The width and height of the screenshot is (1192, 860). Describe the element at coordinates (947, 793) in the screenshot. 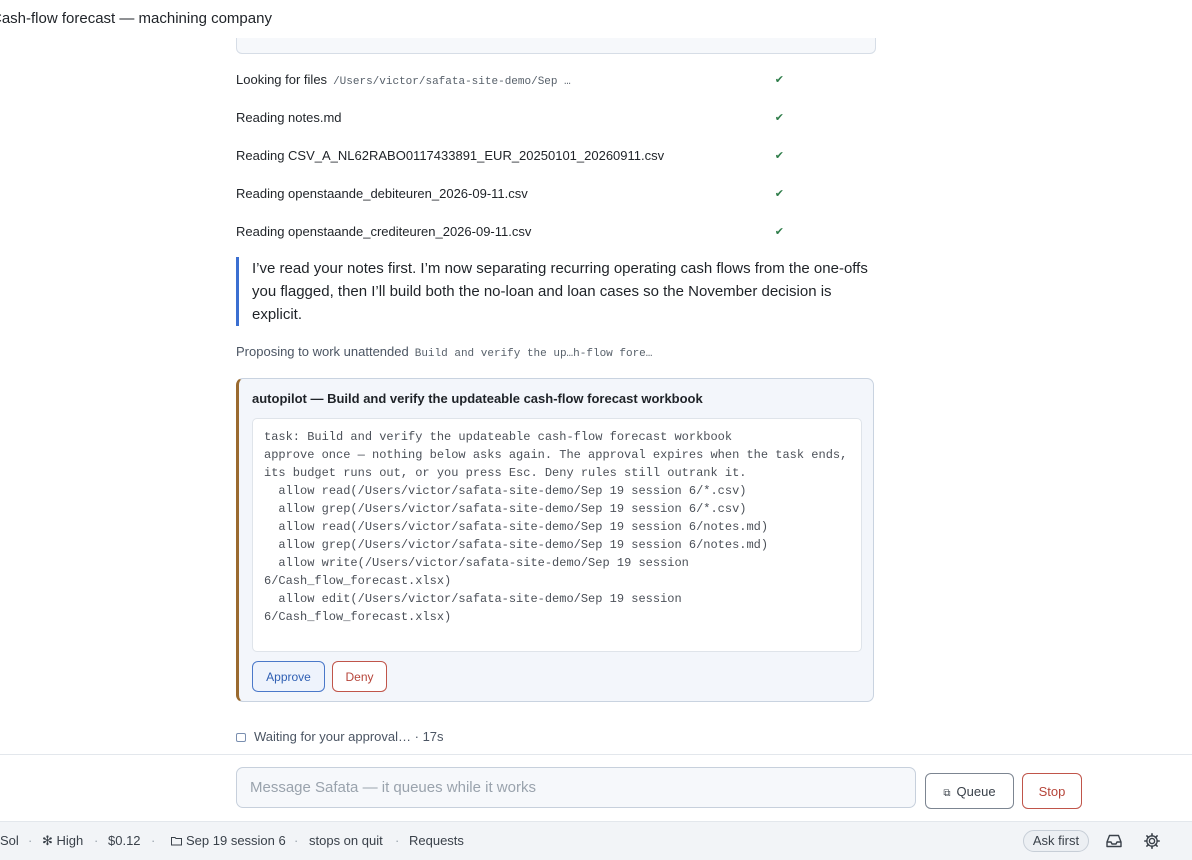

I see `queue-icon: ⧉` at that location.